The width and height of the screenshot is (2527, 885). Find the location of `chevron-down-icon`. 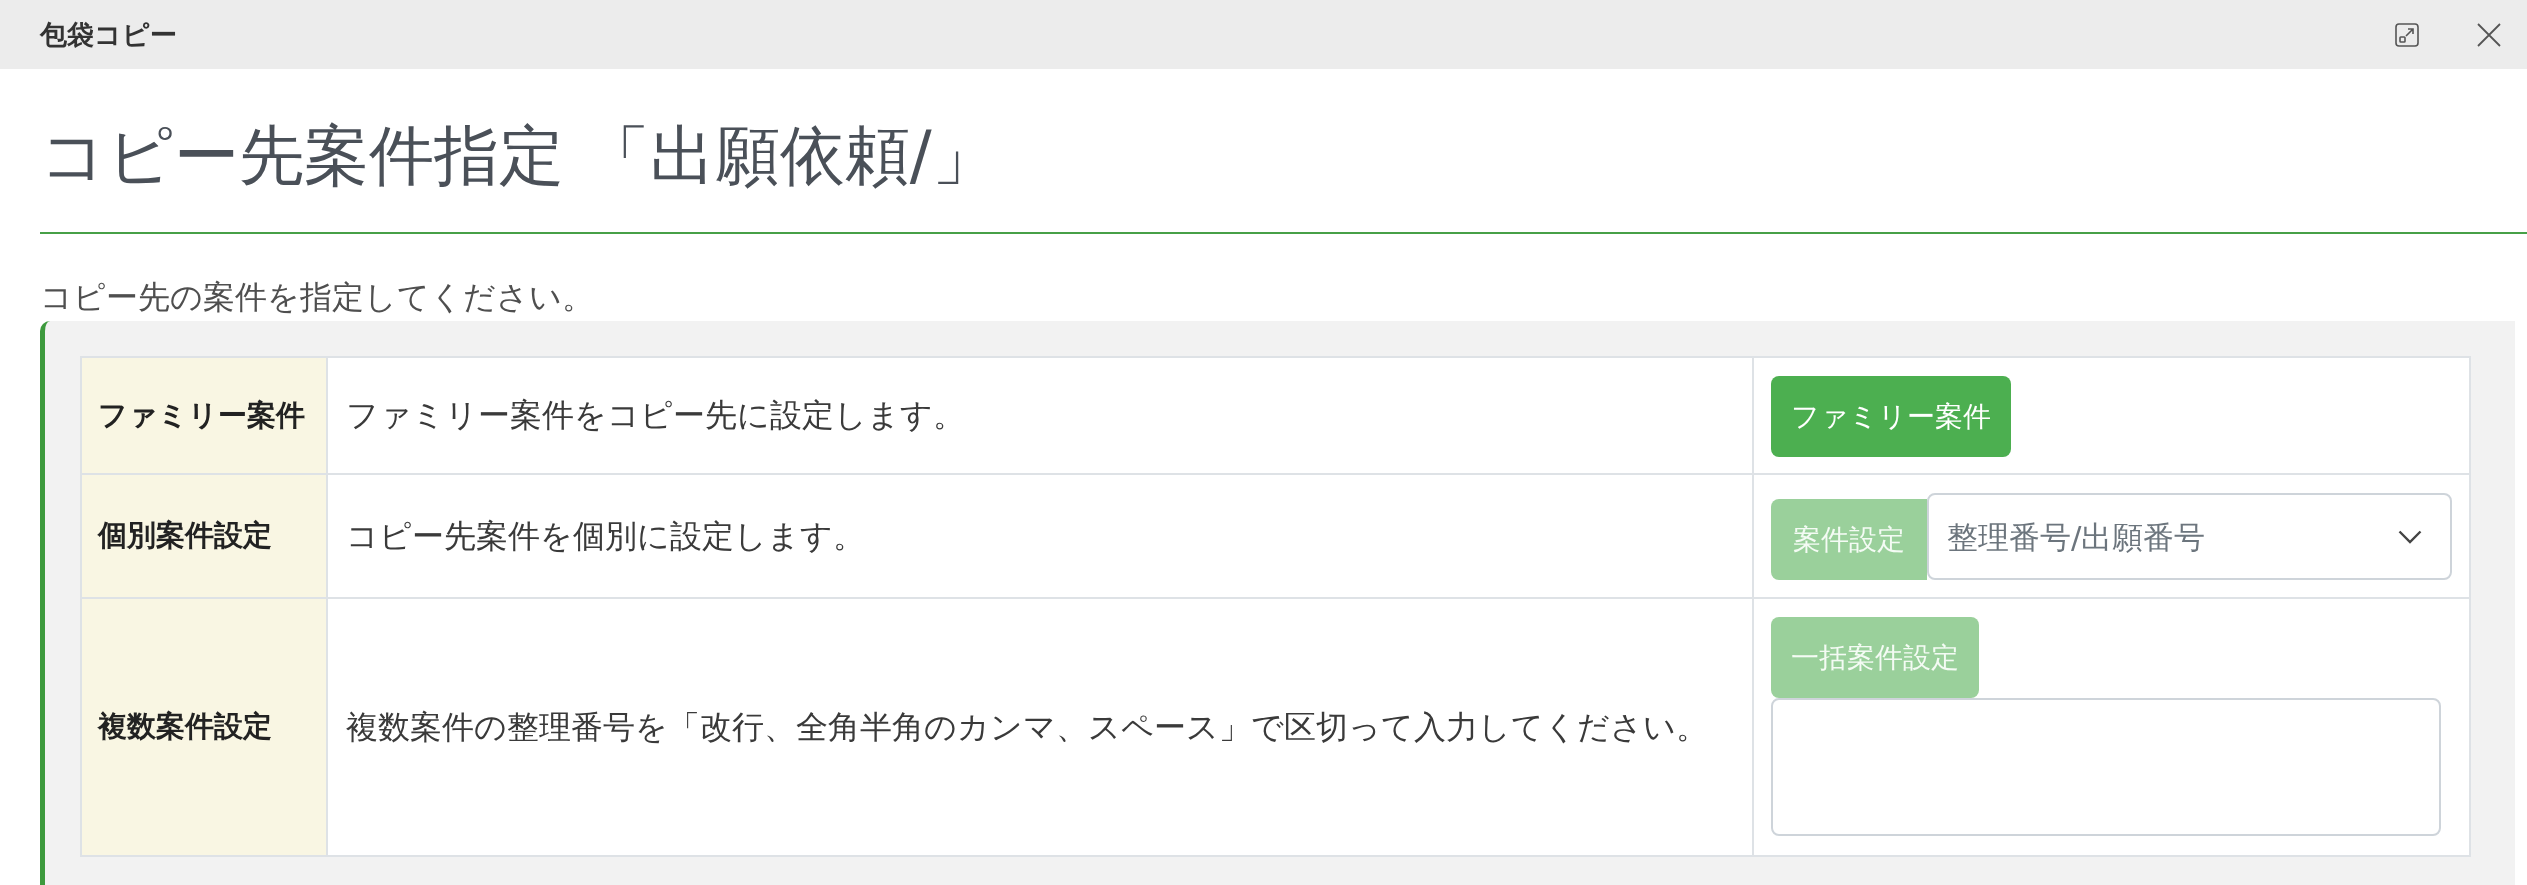

chevron-down-icon is located at coordinates (2410, 537).